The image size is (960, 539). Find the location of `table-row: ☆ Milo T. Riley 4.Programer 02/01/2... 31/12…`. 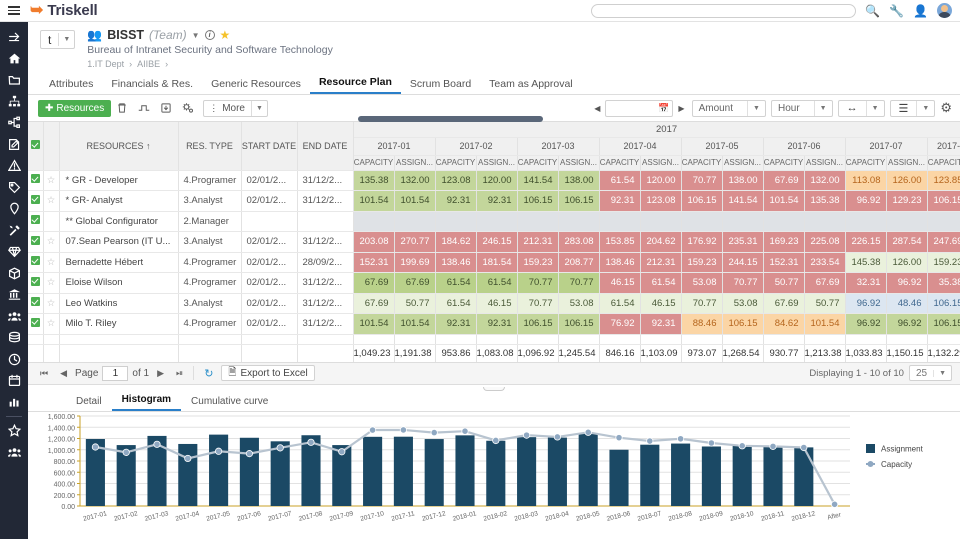

table-row: ☆ Milo T. Riley 4.Programer 02/01/2... 31/12… is located at coordinates (494, 324).